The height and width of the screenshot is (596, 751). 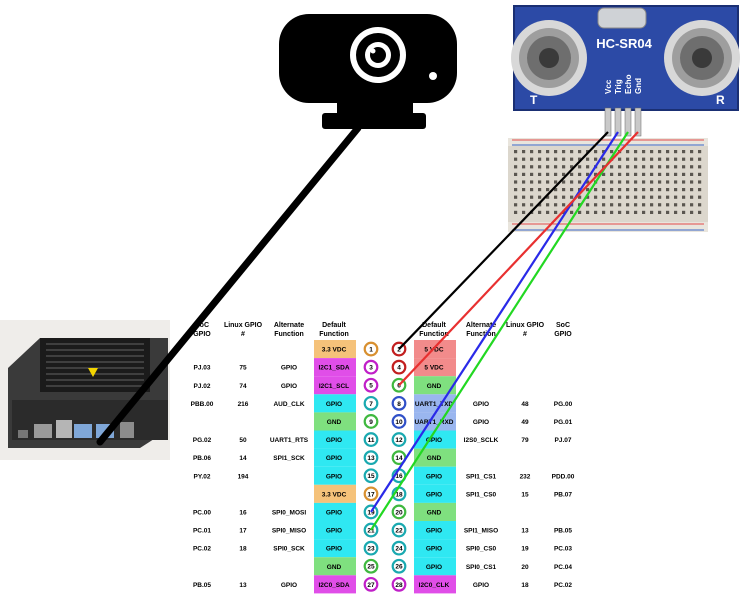 What do you see at coordinates (525, 404) in the screenshot?
I see `right-linux-gpio: 48` at bounding box center [525, 404].